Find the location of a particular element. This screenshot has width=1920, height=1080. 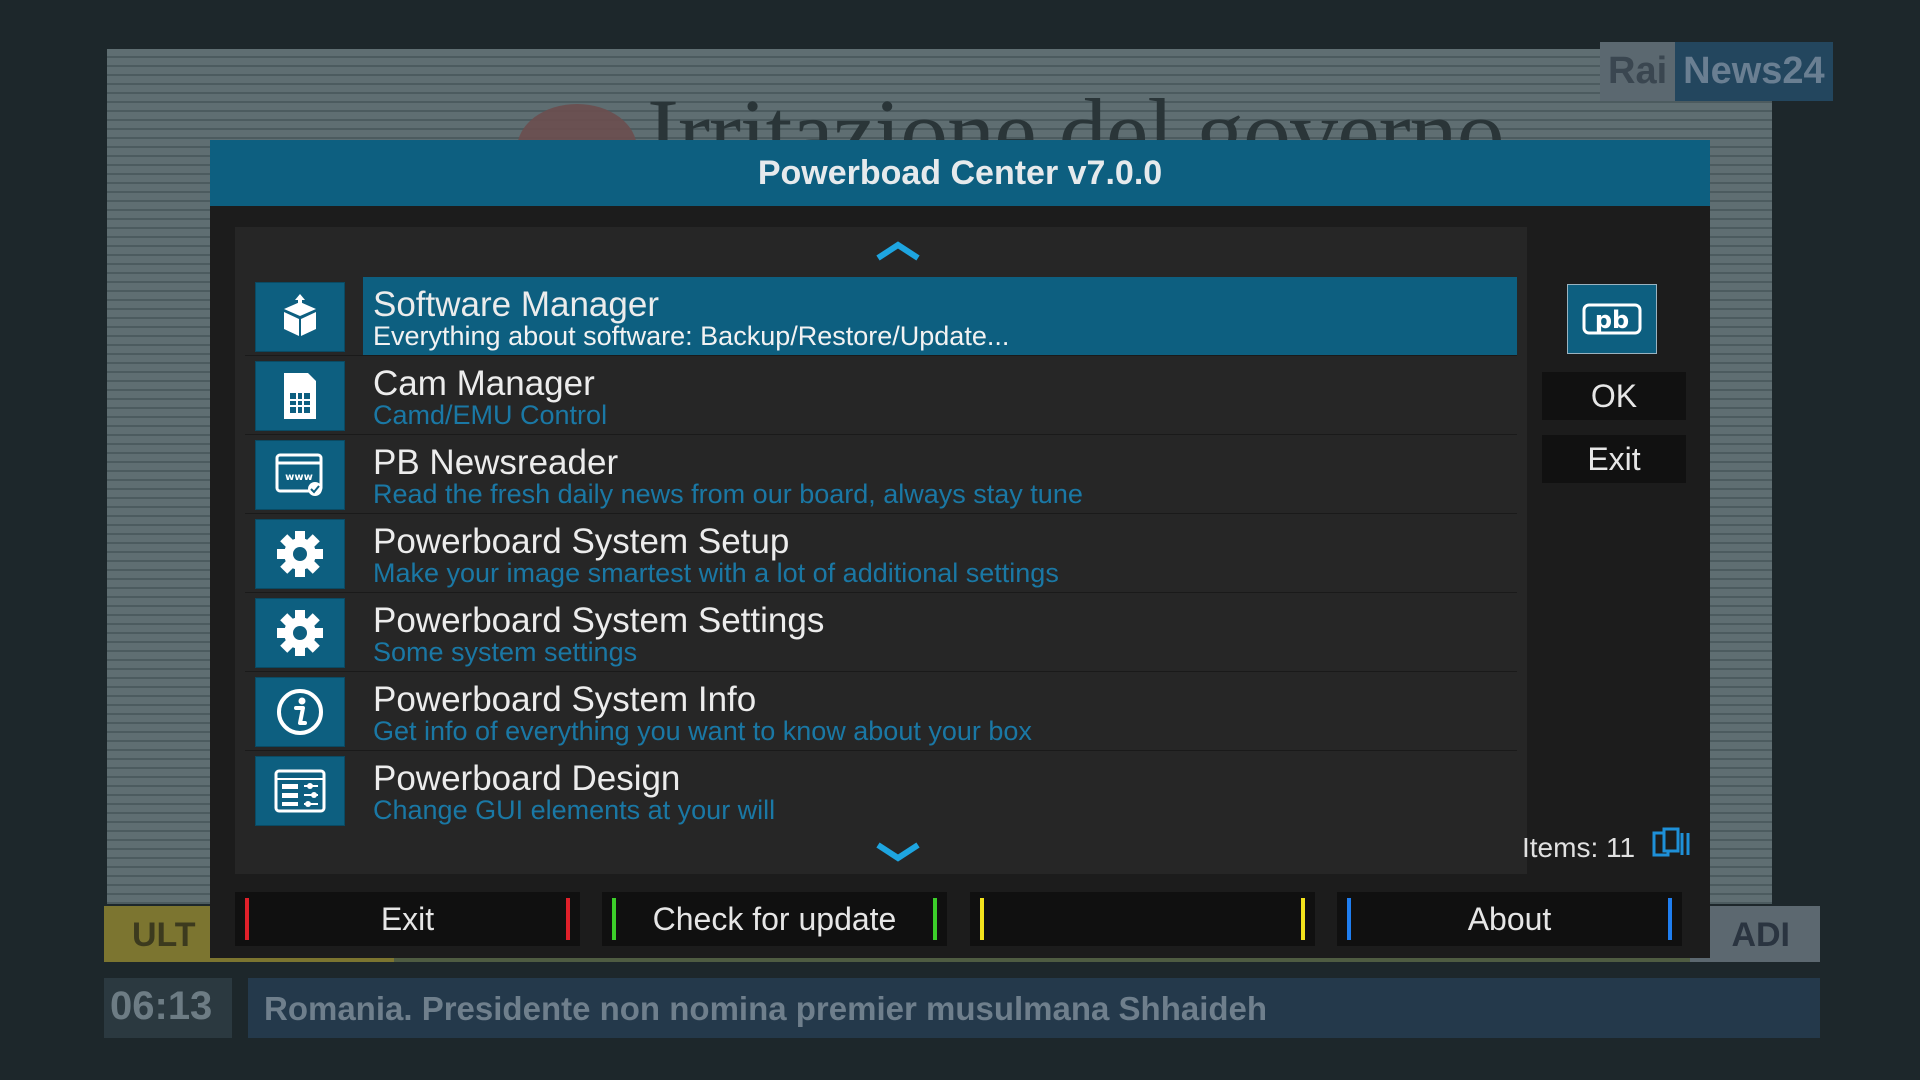

menu-item-cam-manager: Cam Manager Camd/EMU Control is located at coordinates (881, 395).